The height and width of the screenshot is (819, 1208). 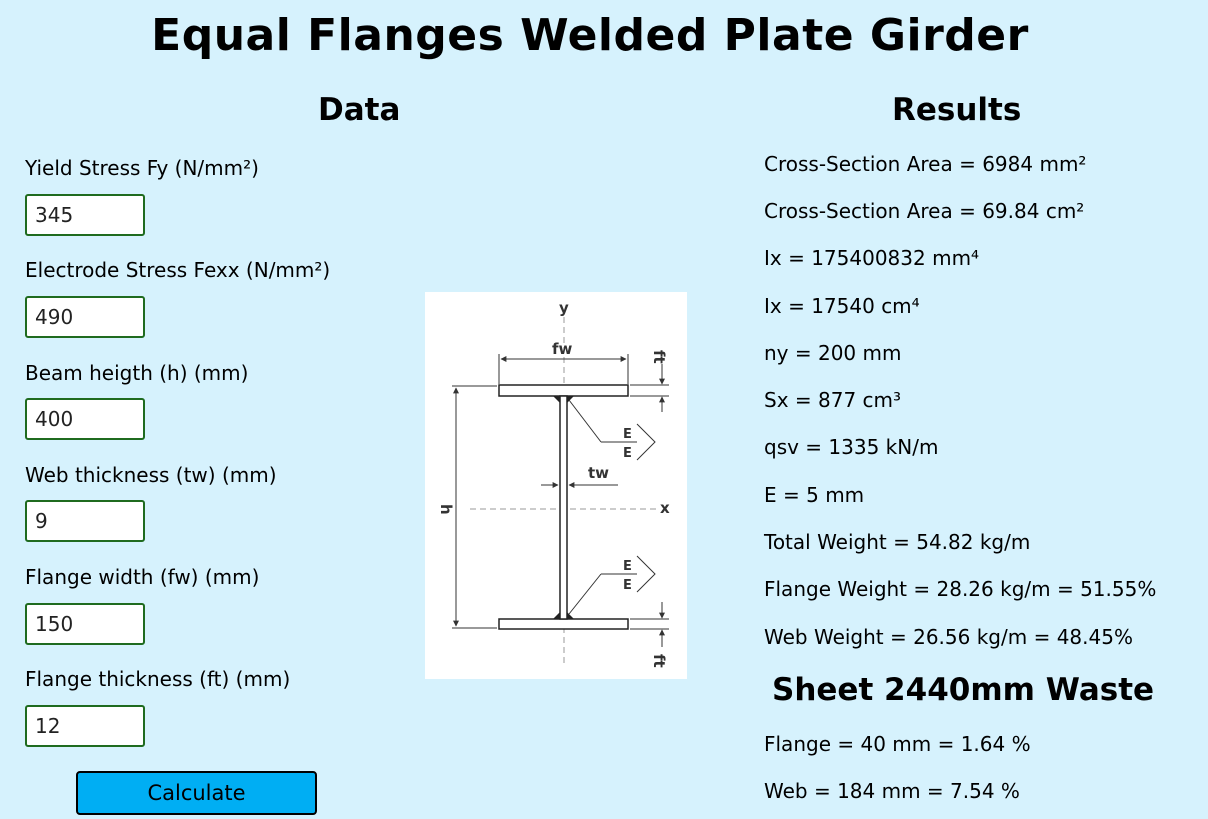 What do you see at coordinates (85, 521) in the screenshot?
I see `web-thickness-input` at bounding box center [85, 521].